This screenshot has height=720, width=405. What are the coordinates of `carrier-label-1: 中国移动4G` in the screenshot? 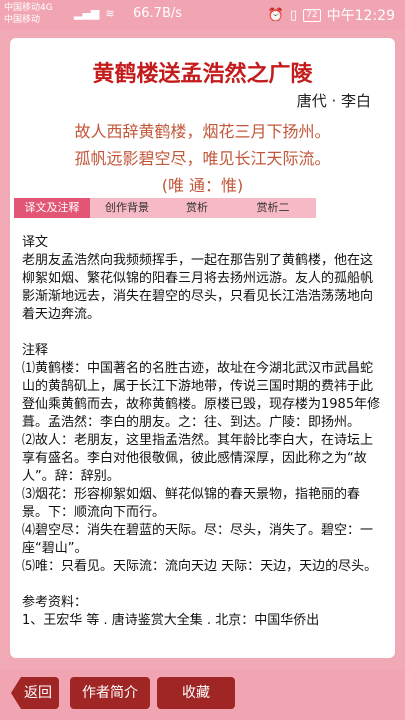 It's located at (28, 8).